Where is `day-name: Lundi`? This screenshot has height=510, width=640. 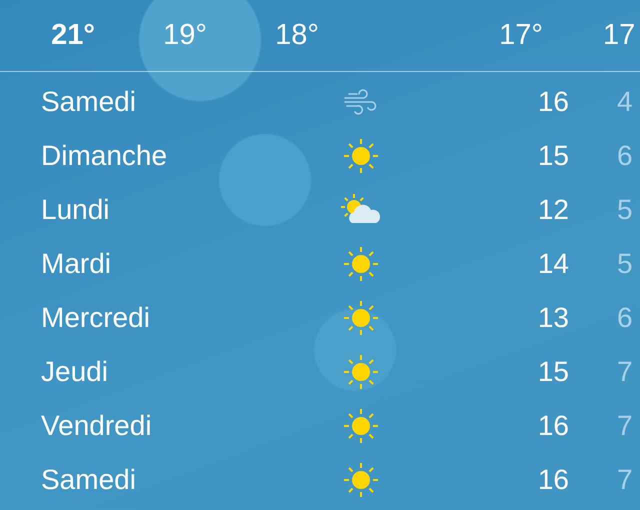
day-name: Lundi is located at coordinates (76, 210).